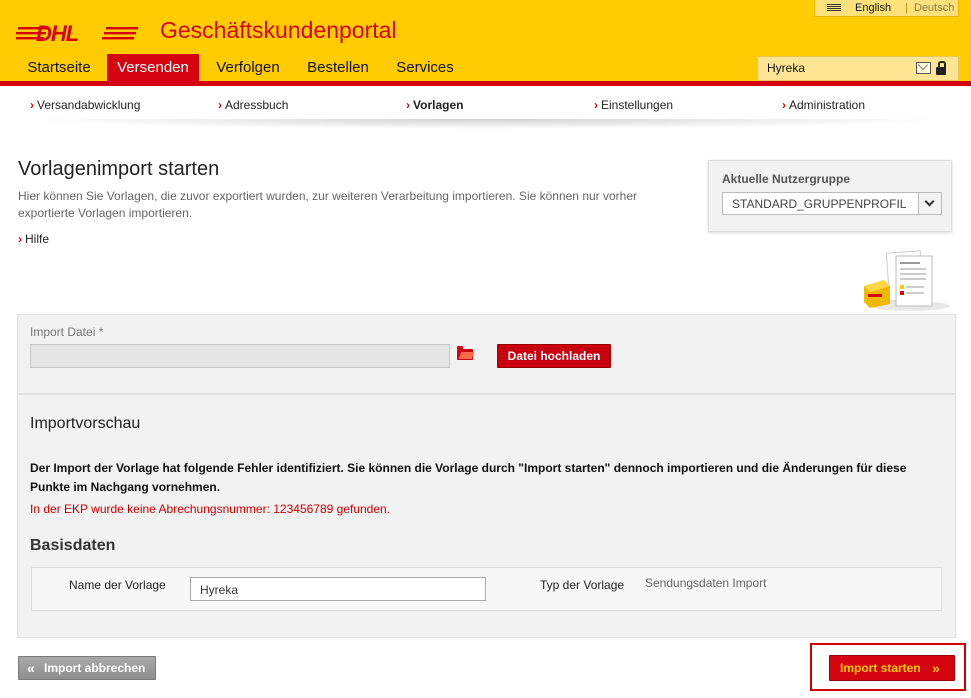 The width and height of the screenshot is (971, 698). I want to click on template-name-input: Hyreka, so click(338, 589).